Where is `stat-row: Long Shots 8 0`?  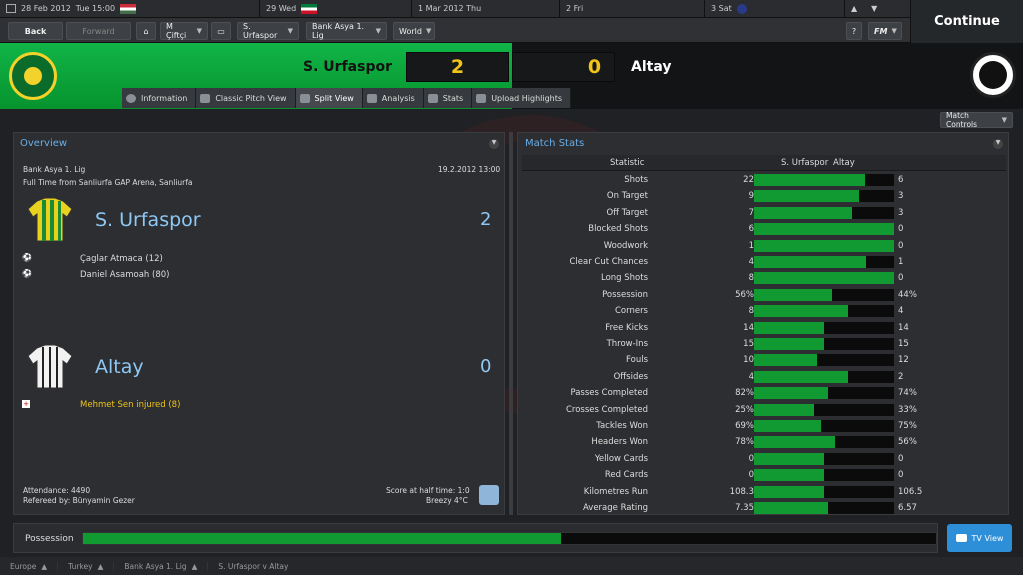 stat-row: Long Shots 8 0 is located at coordinates (767, 278).